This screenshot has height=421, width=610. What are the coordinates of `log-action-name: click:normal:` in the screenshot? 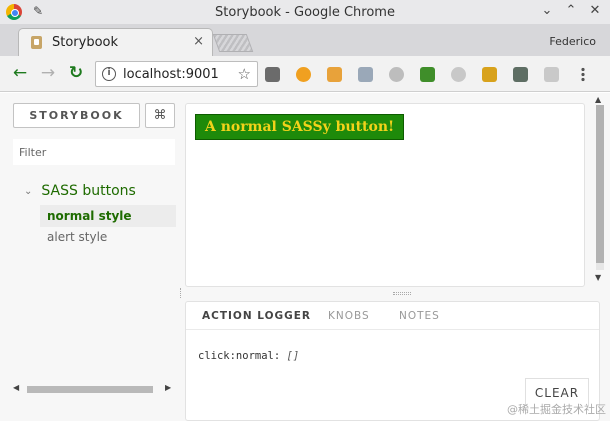 It's located at (239, 356).